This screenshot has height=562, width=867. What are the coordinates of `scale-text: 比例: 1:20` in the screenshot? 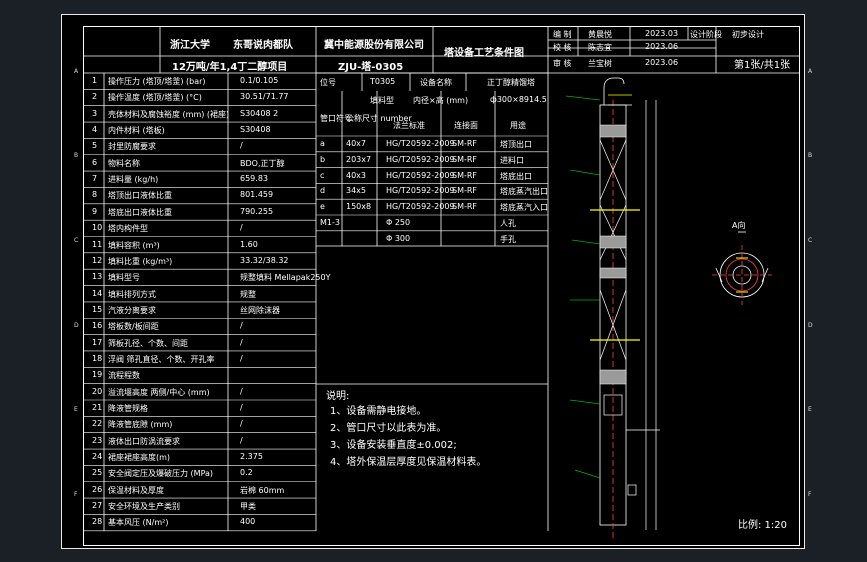 It's located at (763, 525).